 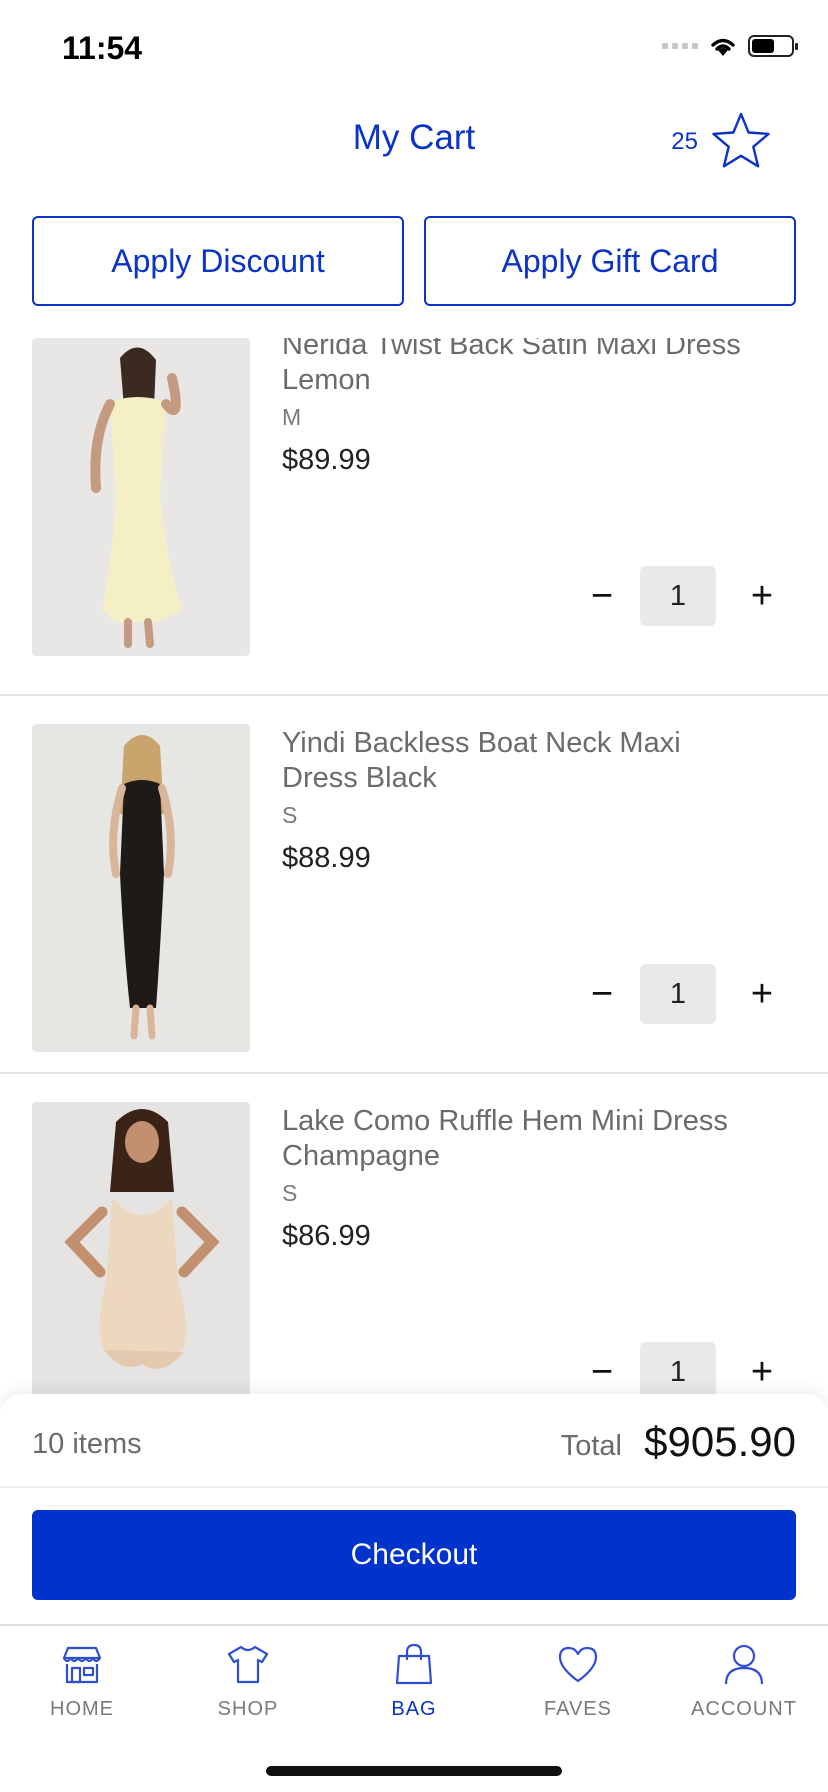 What do you see at coordinates (414, 1664) in the screenshot?
I see `shopping-bag-icon` at bounding box center [414, 1664].